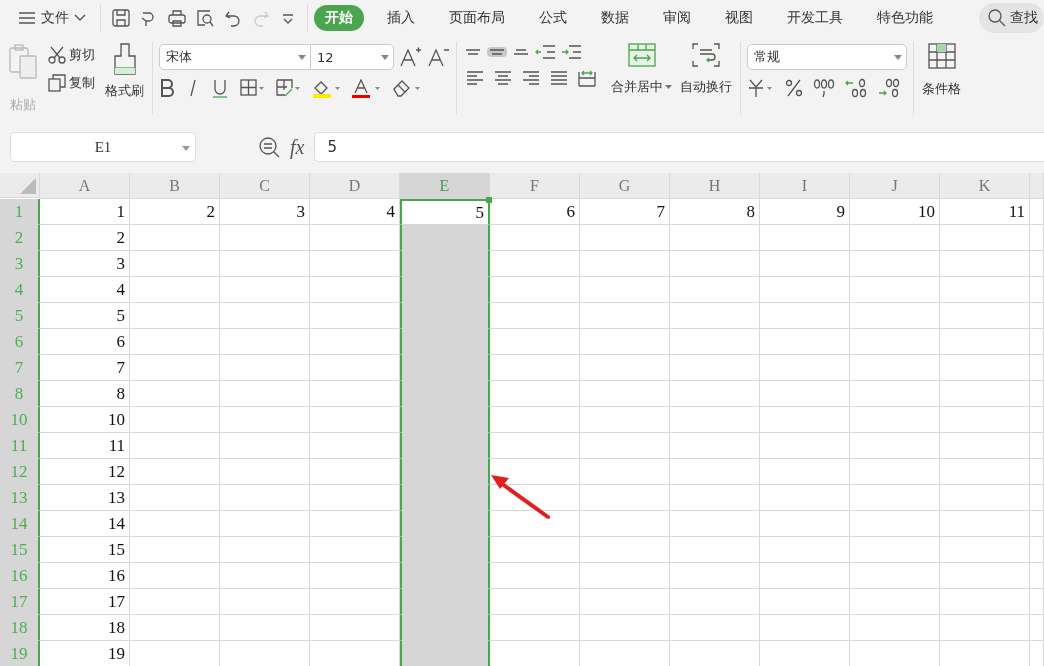  Describe the element at coordinates (401, 18) in the screenshot. I see `ribbon-tab: 插入` at that location.